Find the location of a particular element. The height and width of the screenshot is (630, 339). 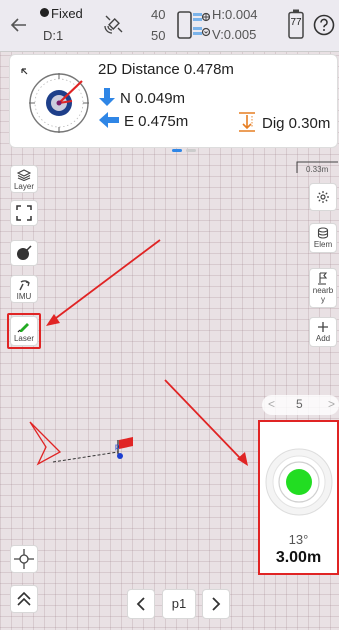

fix-status: Fixed is located at coordinates (61, 13).